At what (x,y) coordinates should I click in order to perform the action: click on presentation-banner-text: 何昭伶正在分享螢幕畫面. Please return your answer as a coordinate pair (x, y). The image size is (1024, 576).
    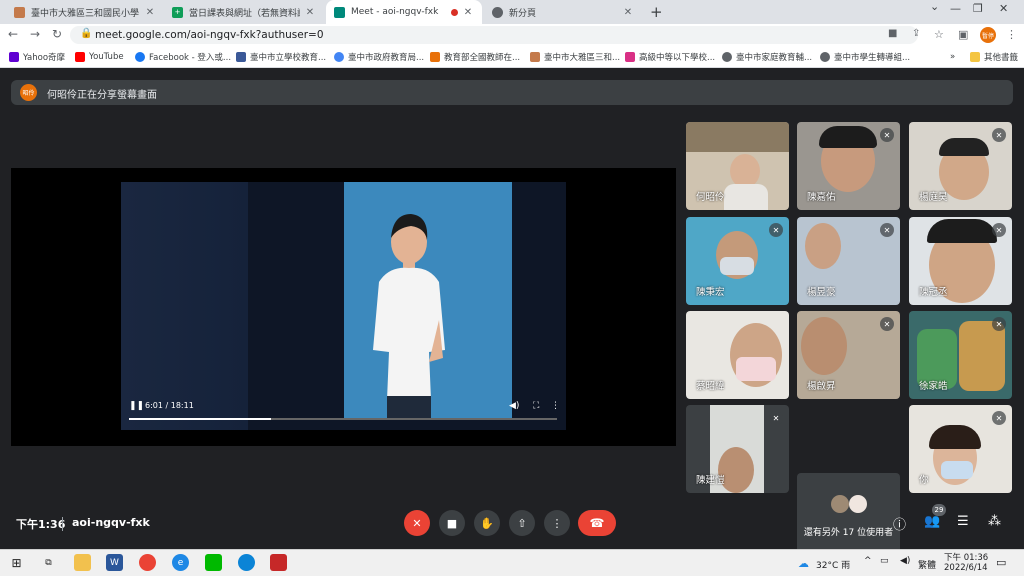
    Looking at the image, I should click on (102, 95).